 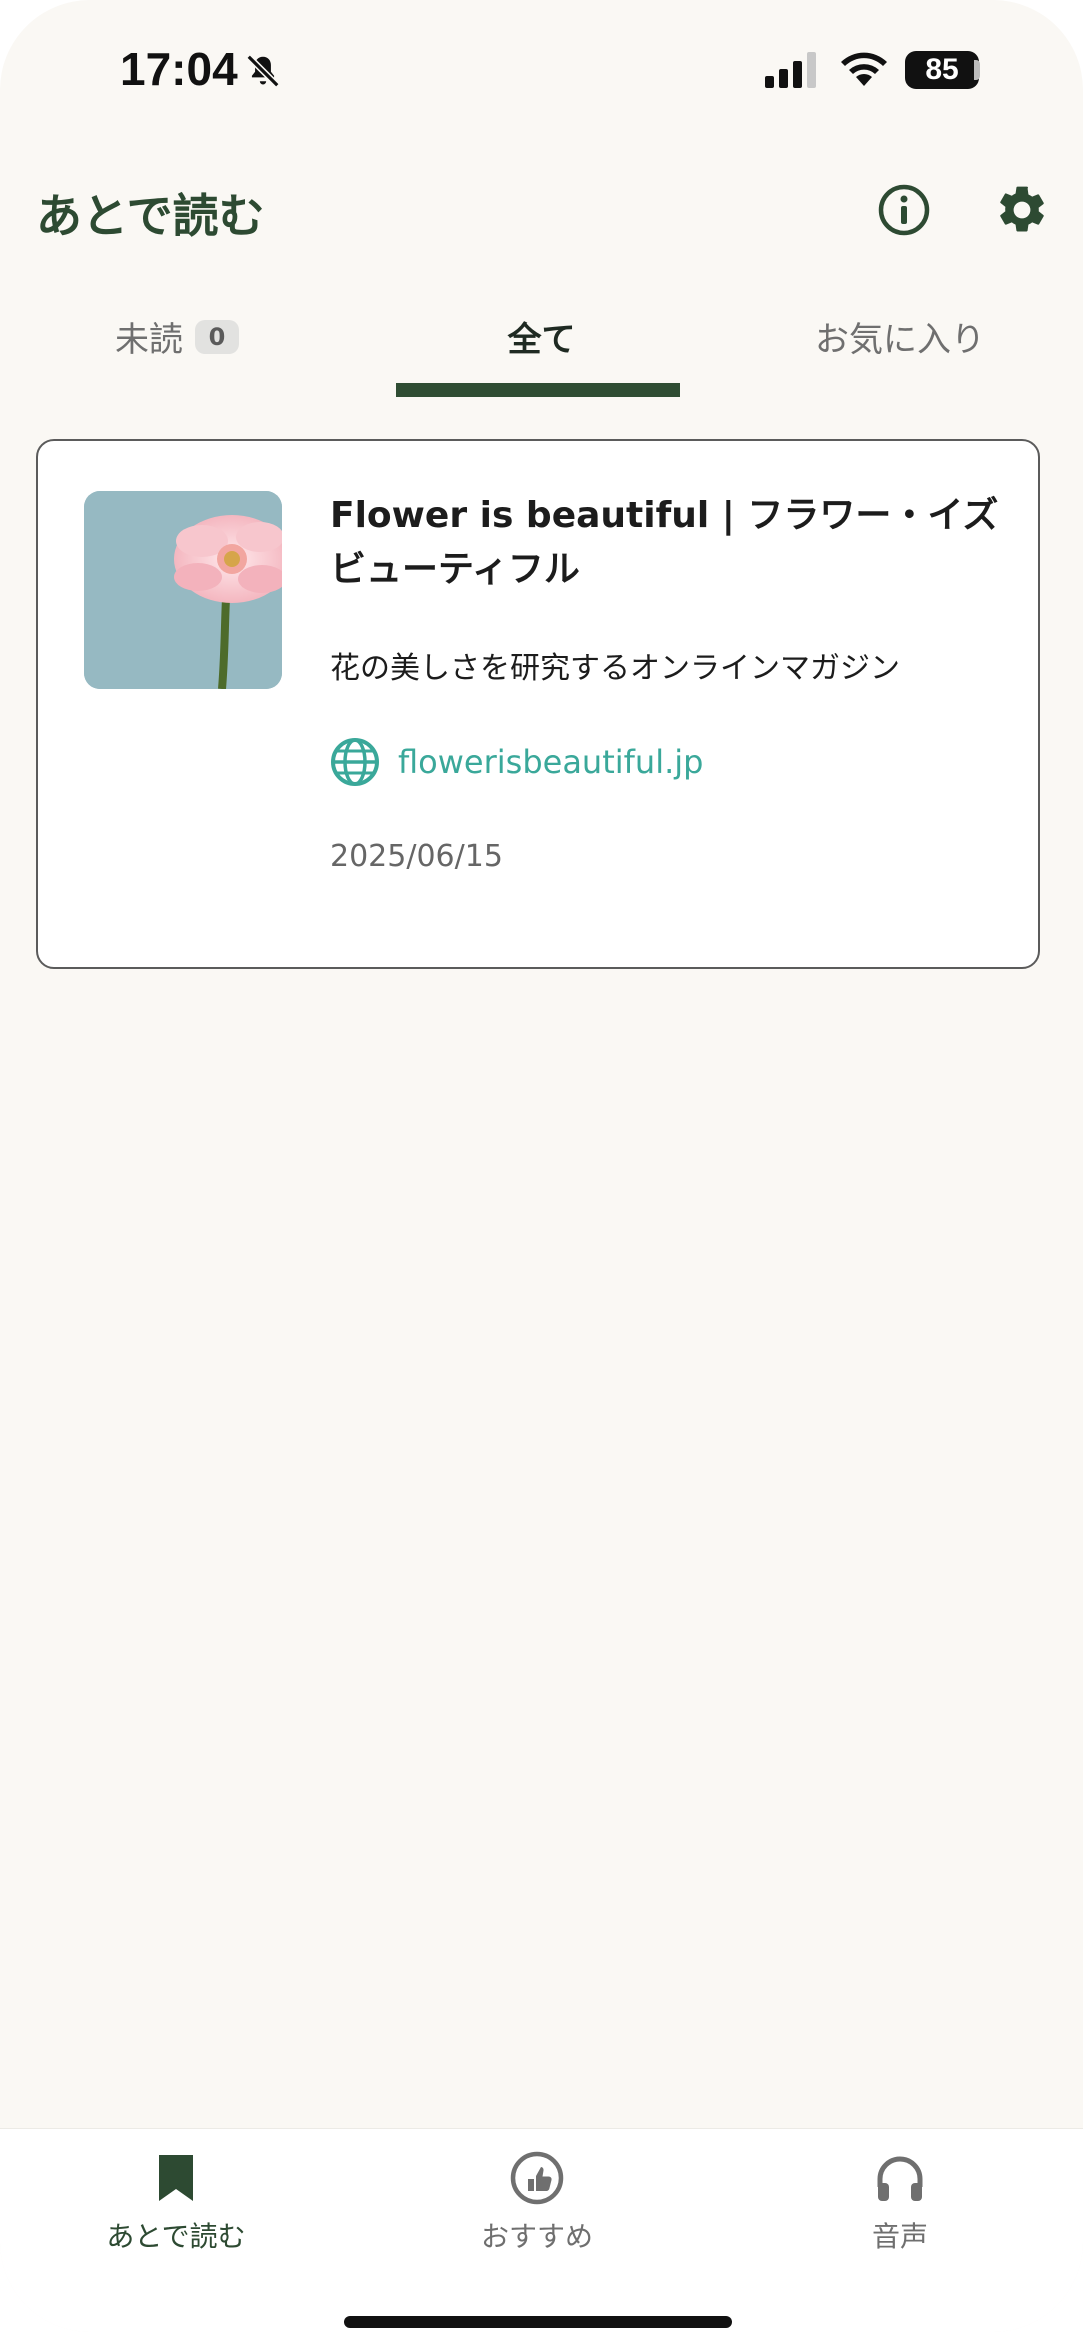 What do you see at coordinates (176, 2236) in the screenshot?
I see `nav-read-later-label: あとで読む` at bounding box center [176, 2236].